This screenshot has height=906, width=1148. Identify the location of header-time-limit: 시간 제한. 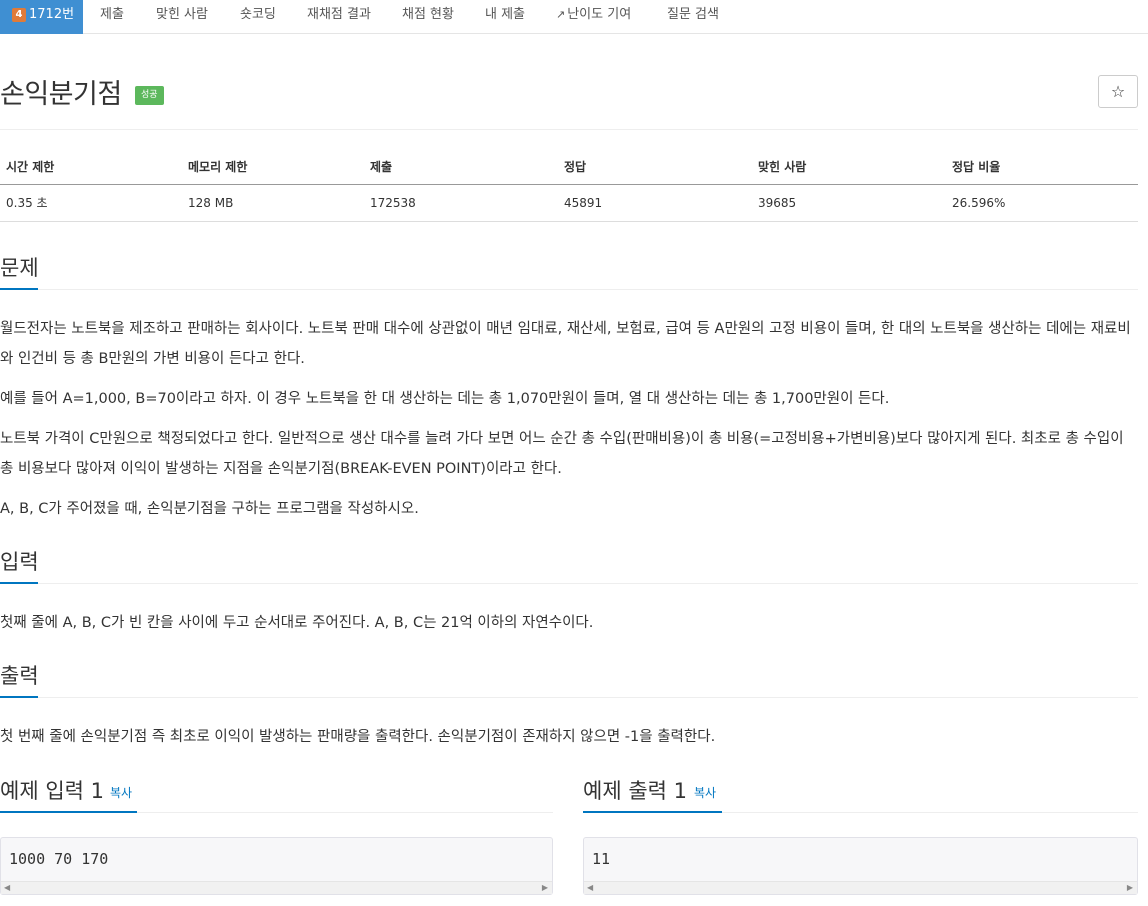
(91, 167).